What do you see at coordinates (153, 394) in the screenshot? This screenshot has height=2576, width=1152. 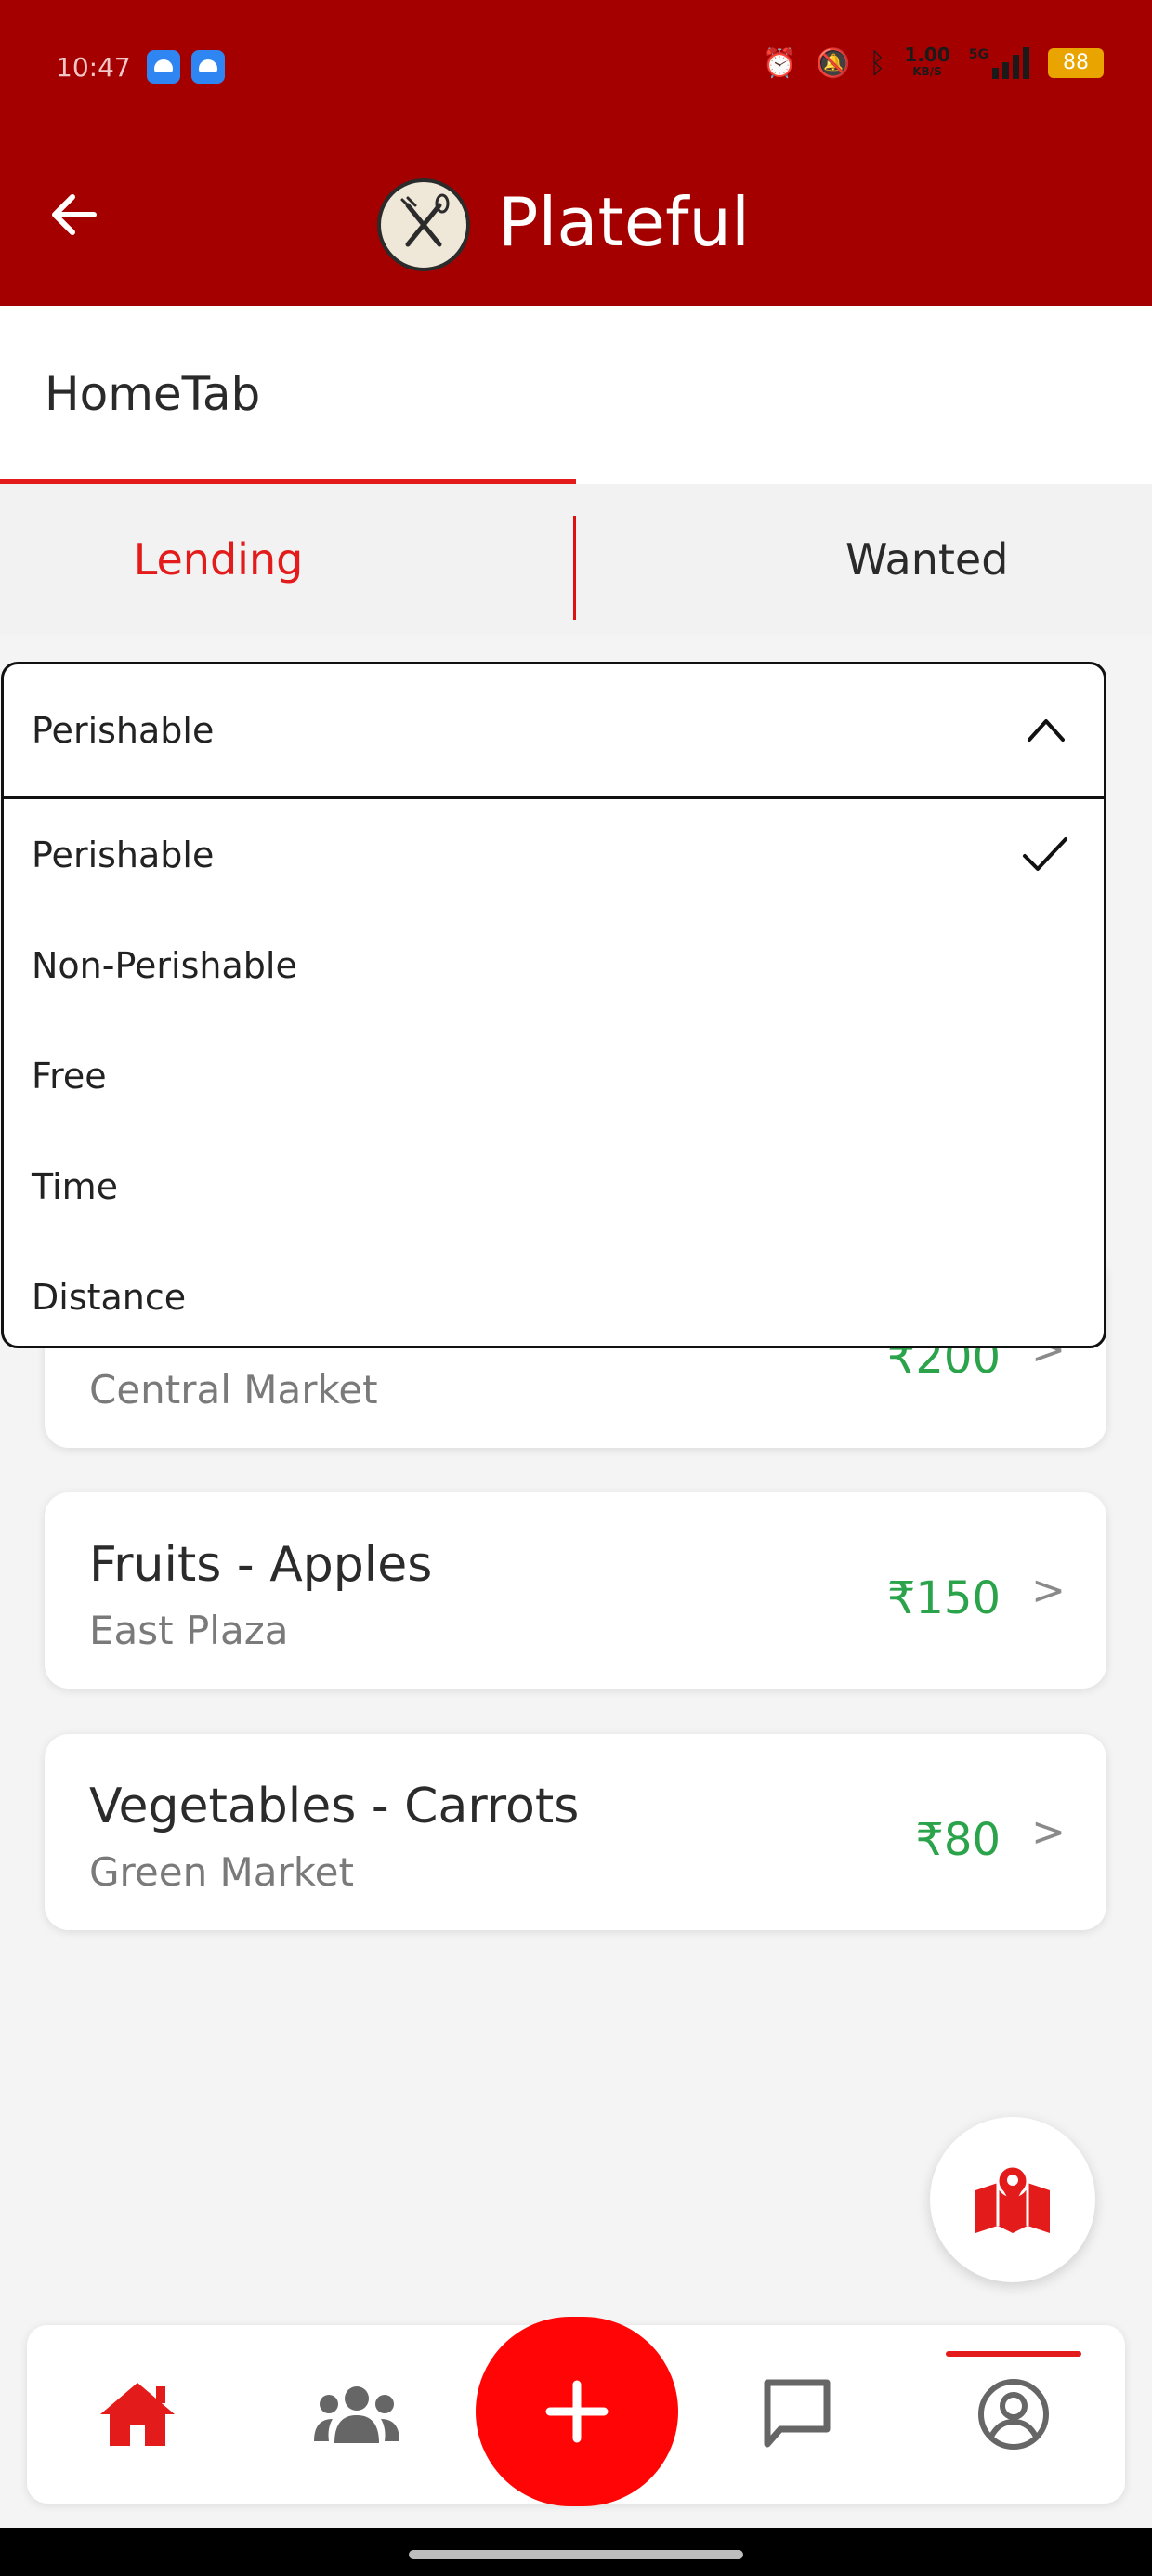 I see `page-title: HomeTab` at bounding box center [153, 394].